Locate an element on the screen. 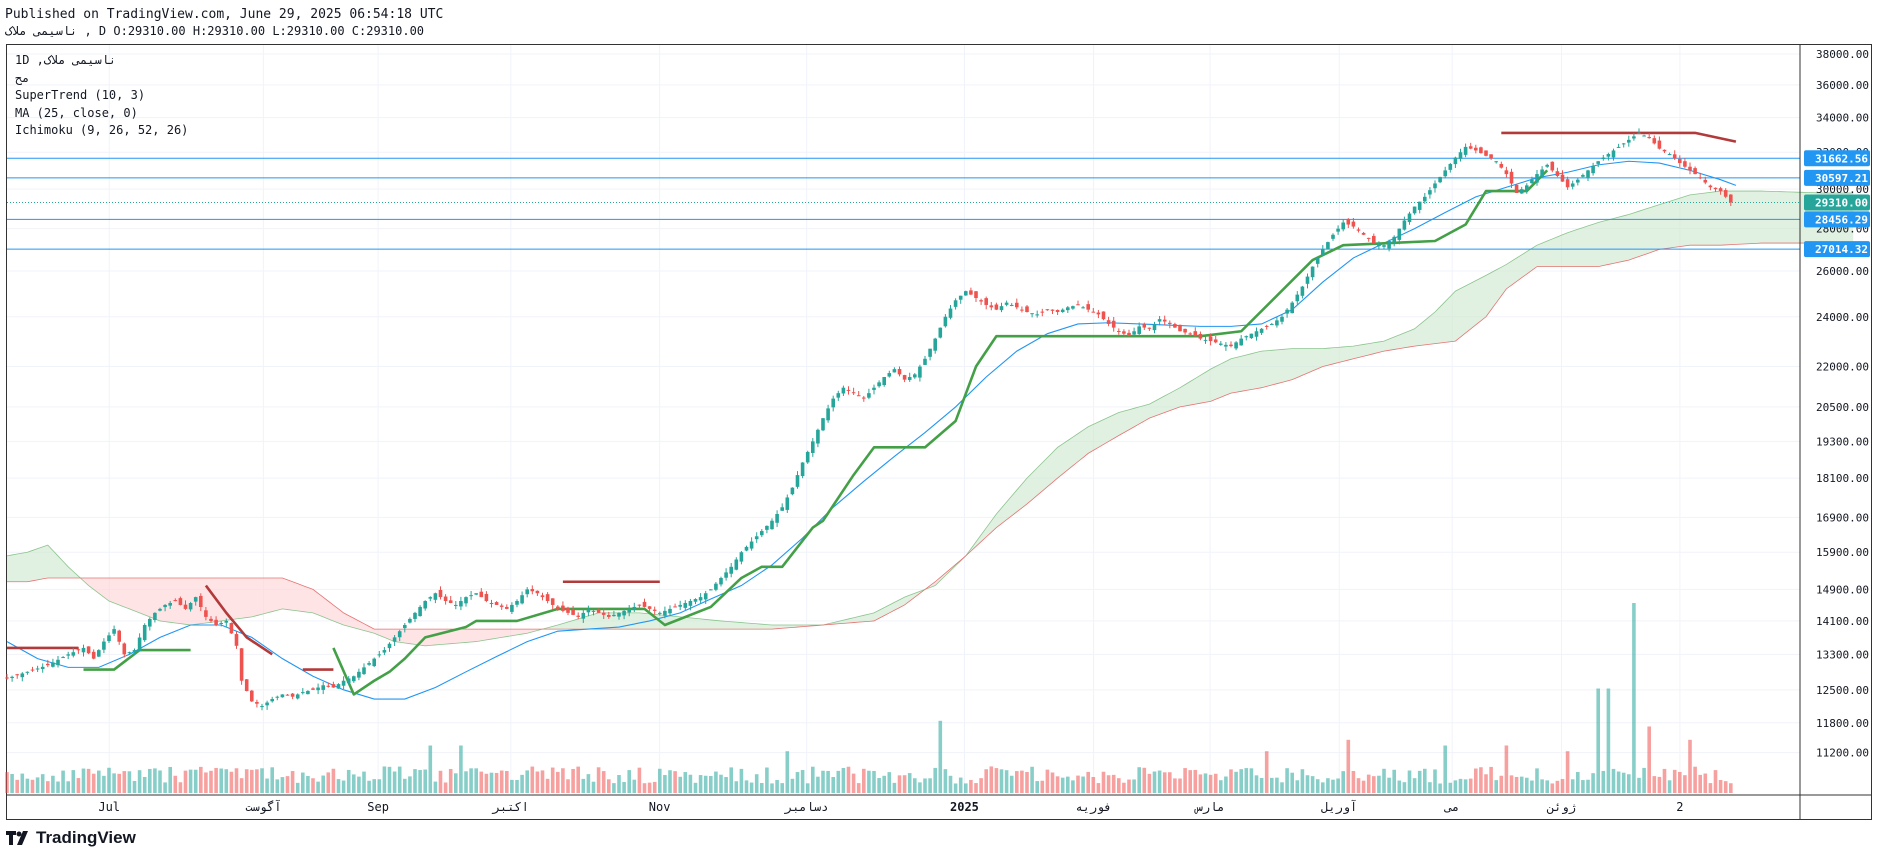 Image resolution: width=1878 pixels, height=858 pixels. legend-supertrend: SuperTrend (10, 3) is located at coordinates (101, 96).